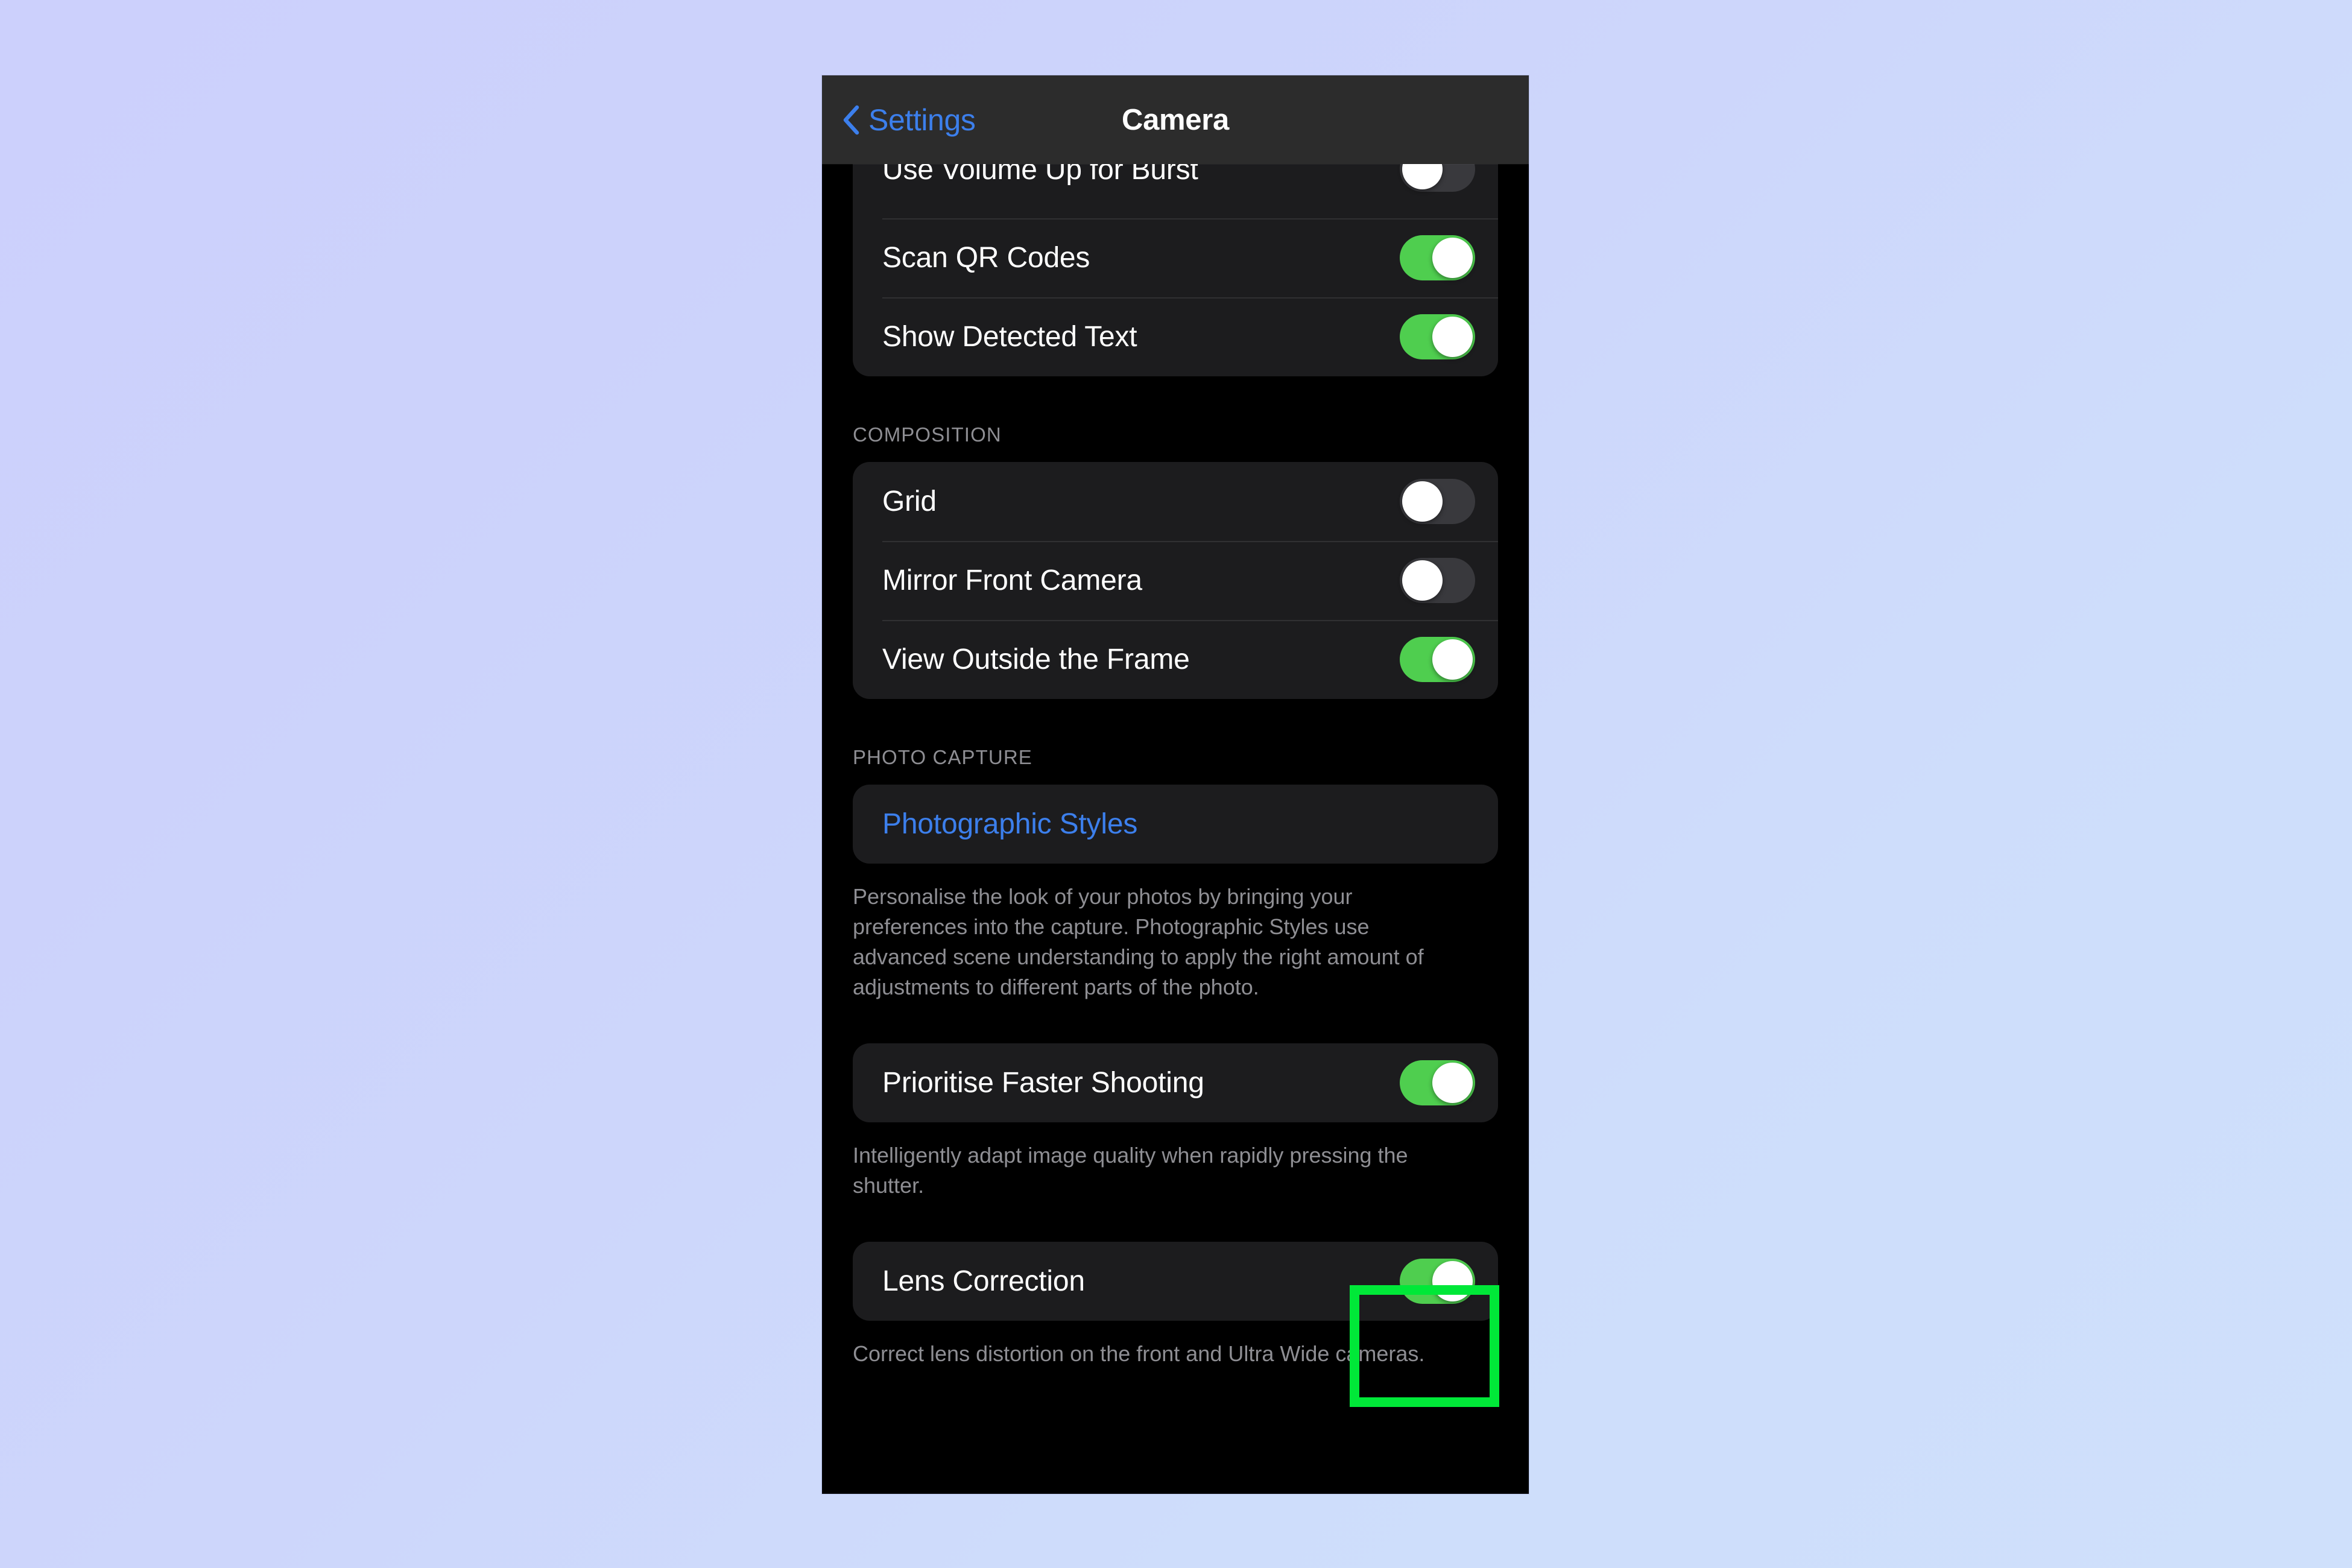 This screenshot has height=1568, width=2352. I want to click on lens-correction-toggle, so click(1437, 1281).